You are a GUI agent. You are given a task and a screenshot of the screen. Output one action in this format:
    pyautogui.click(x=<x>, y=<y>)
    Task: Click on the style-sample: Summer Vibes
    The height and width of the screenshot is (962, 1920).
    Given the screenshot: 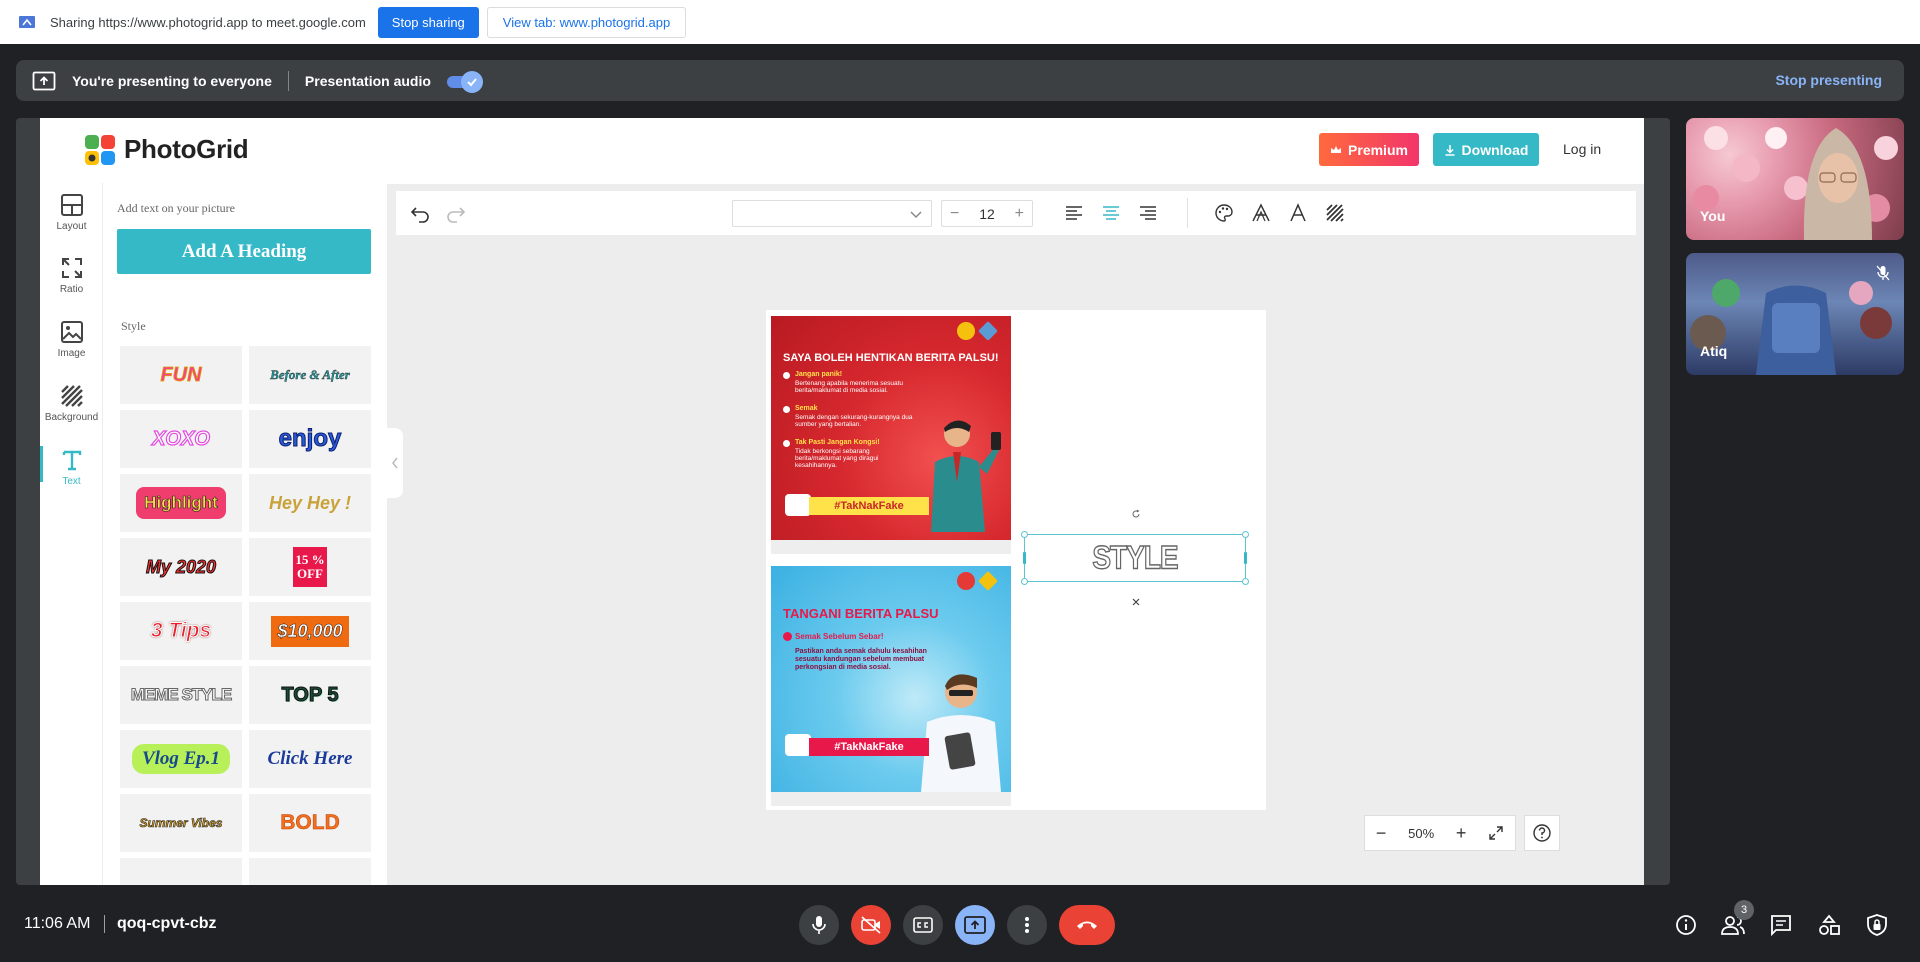 What is the action you would take?
    pyautogui.click(x=181, y=823)
    